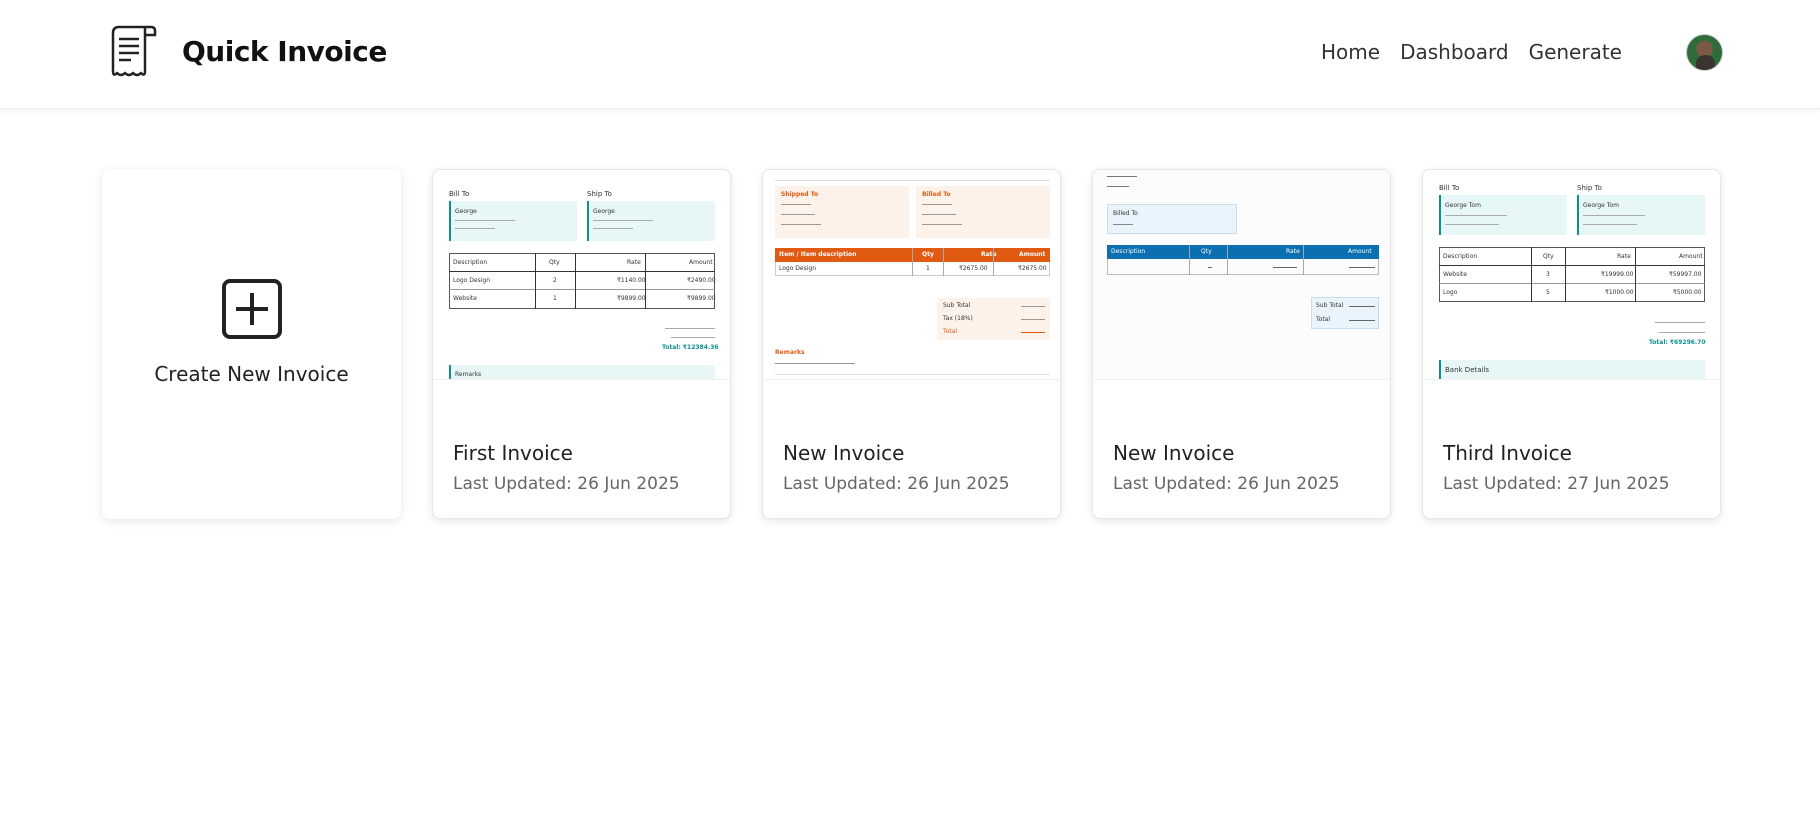 Image resolution: width=1820 pixels, height=820 pixels. I want to click on preview-total: Total: ₹69296.70, so click(1677, 342).